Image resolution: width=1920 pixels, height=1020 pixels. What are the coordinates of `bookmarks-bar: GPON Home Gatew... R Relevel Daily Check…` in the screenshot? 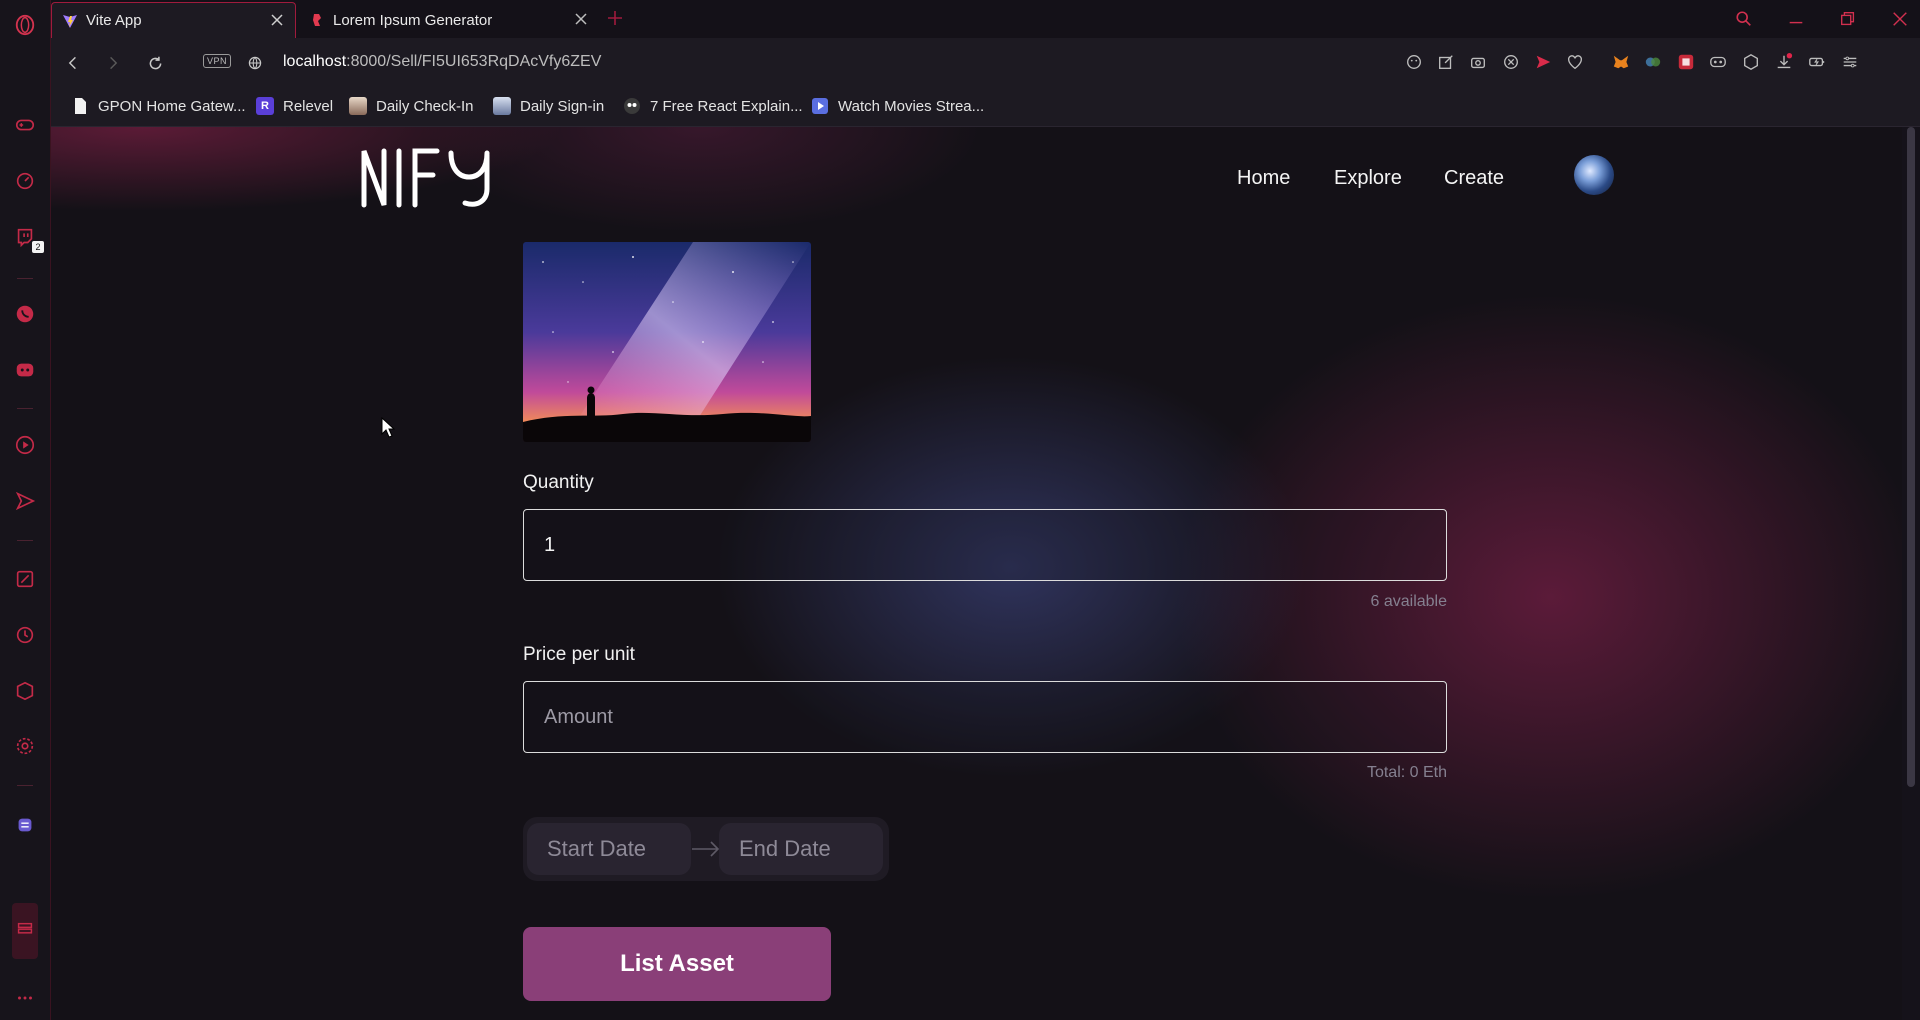 It's located at (985, 107).